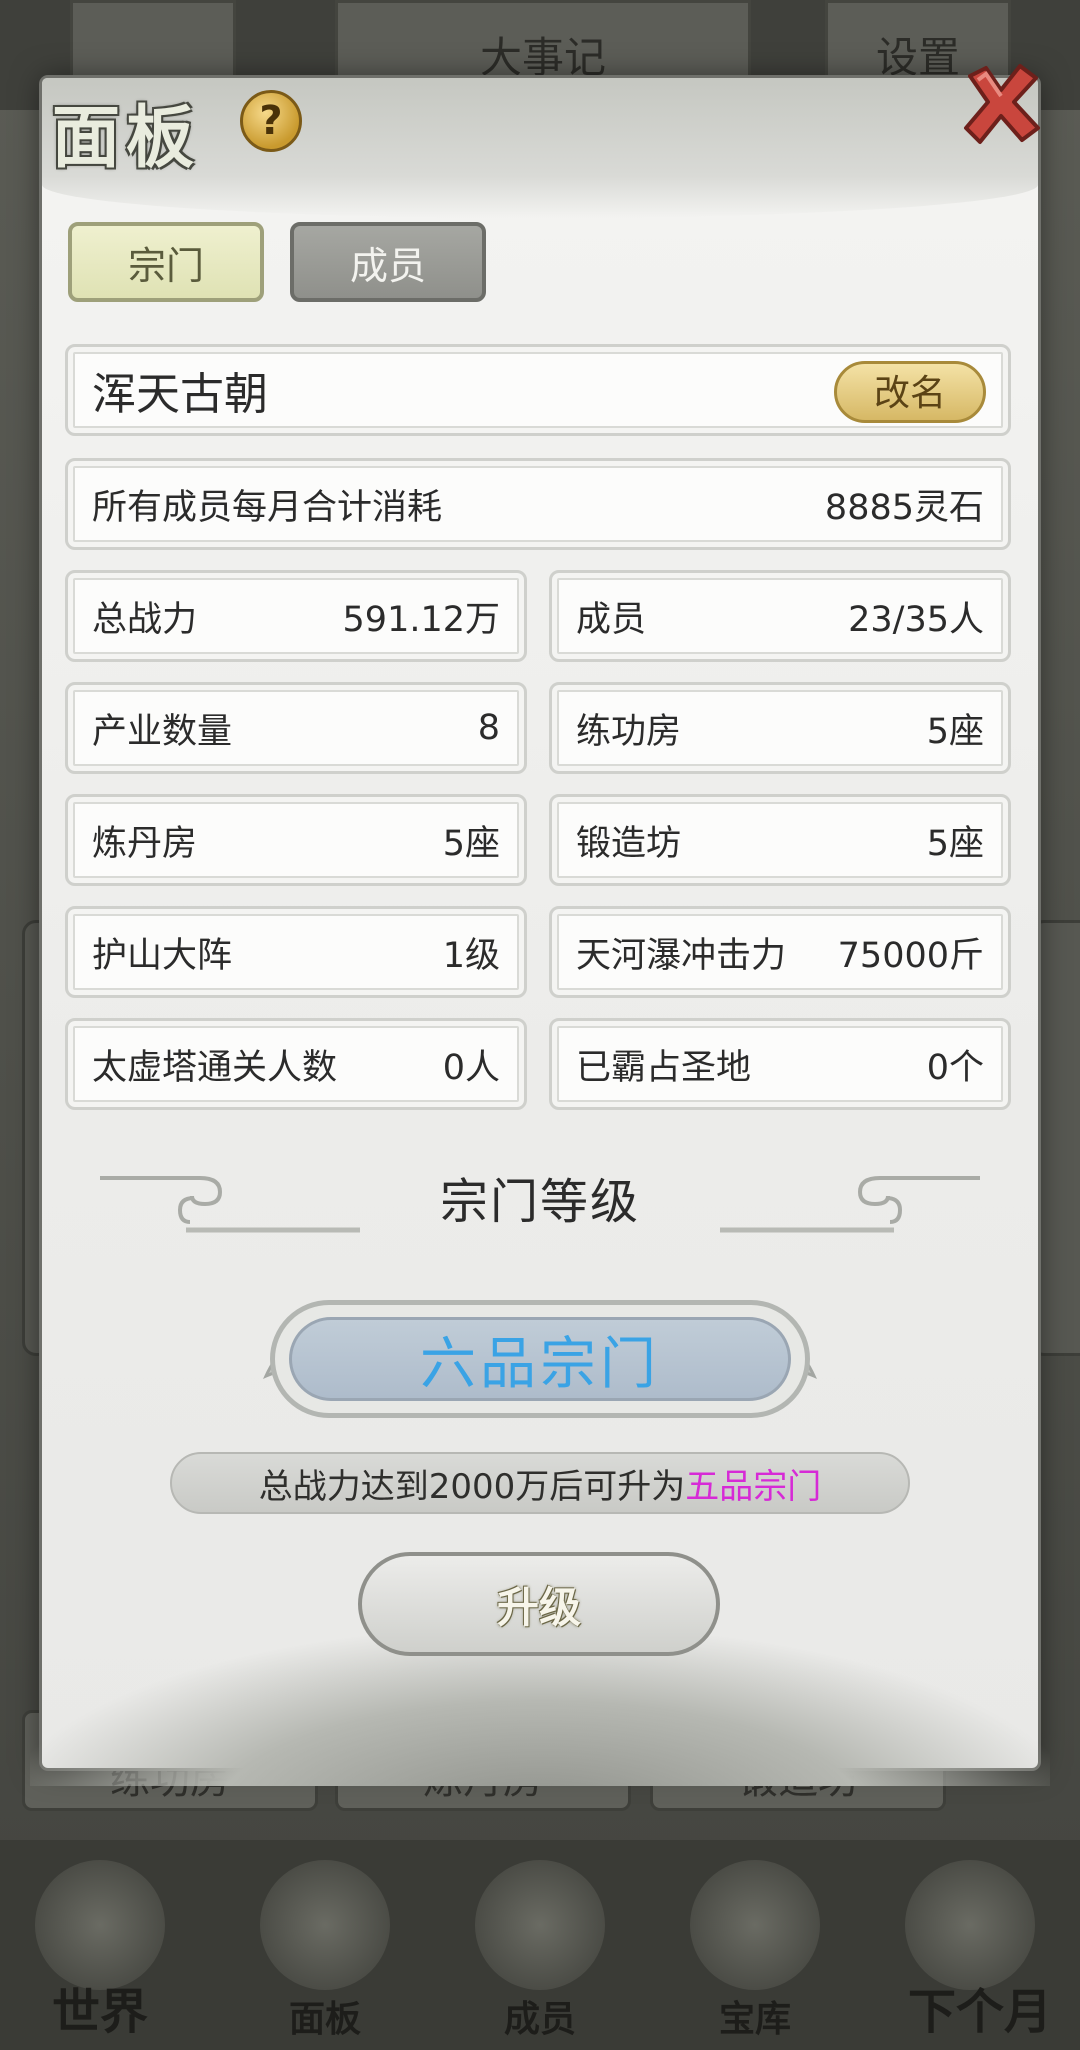 This screenshot has height=2050, width=1080. Describe the element at coordinates (166, 262) in the screenshot. I see `tab-sect: 宗门` at that location.